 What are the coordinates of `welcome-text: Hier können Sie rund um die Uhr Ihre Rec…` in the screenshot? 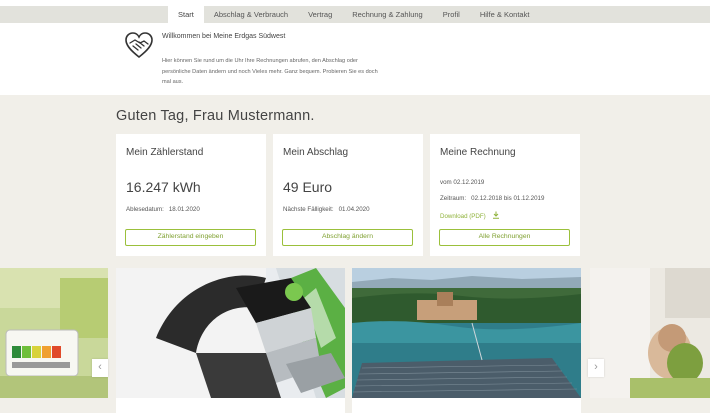 It's located at (270, 71).